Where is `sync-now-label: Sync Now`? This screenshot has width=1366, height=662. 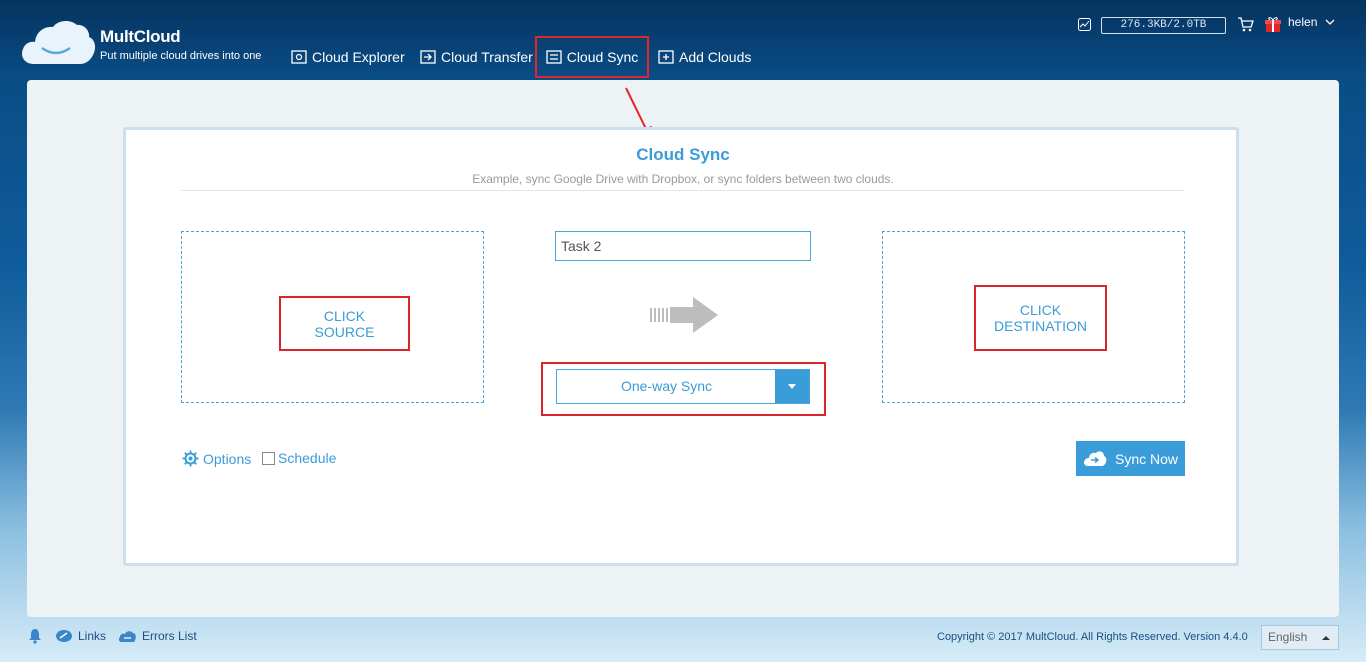 sync-now-label: Sync Now is located at coordinates (1146, 458).